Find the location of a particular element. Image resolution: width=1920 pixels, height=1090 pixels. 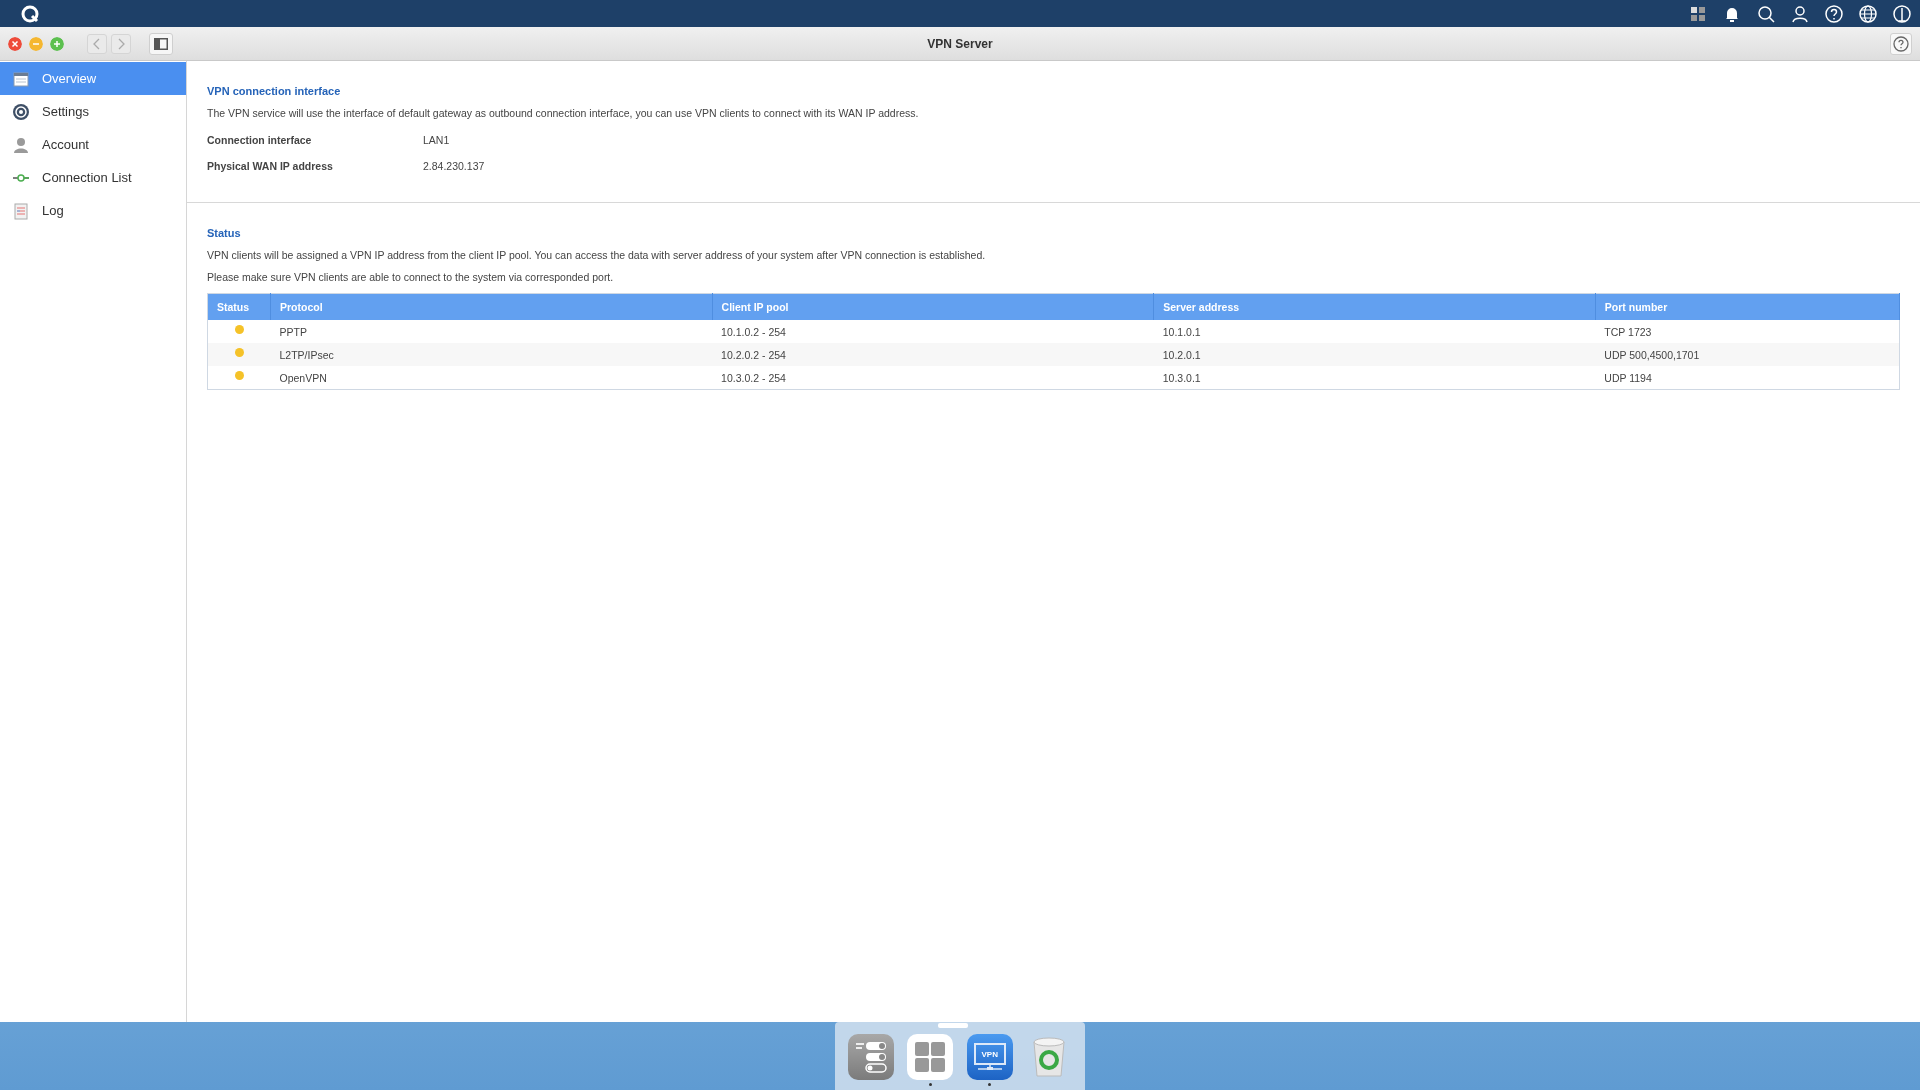

window-title: VPN Server is located at coordinates (960, 43).